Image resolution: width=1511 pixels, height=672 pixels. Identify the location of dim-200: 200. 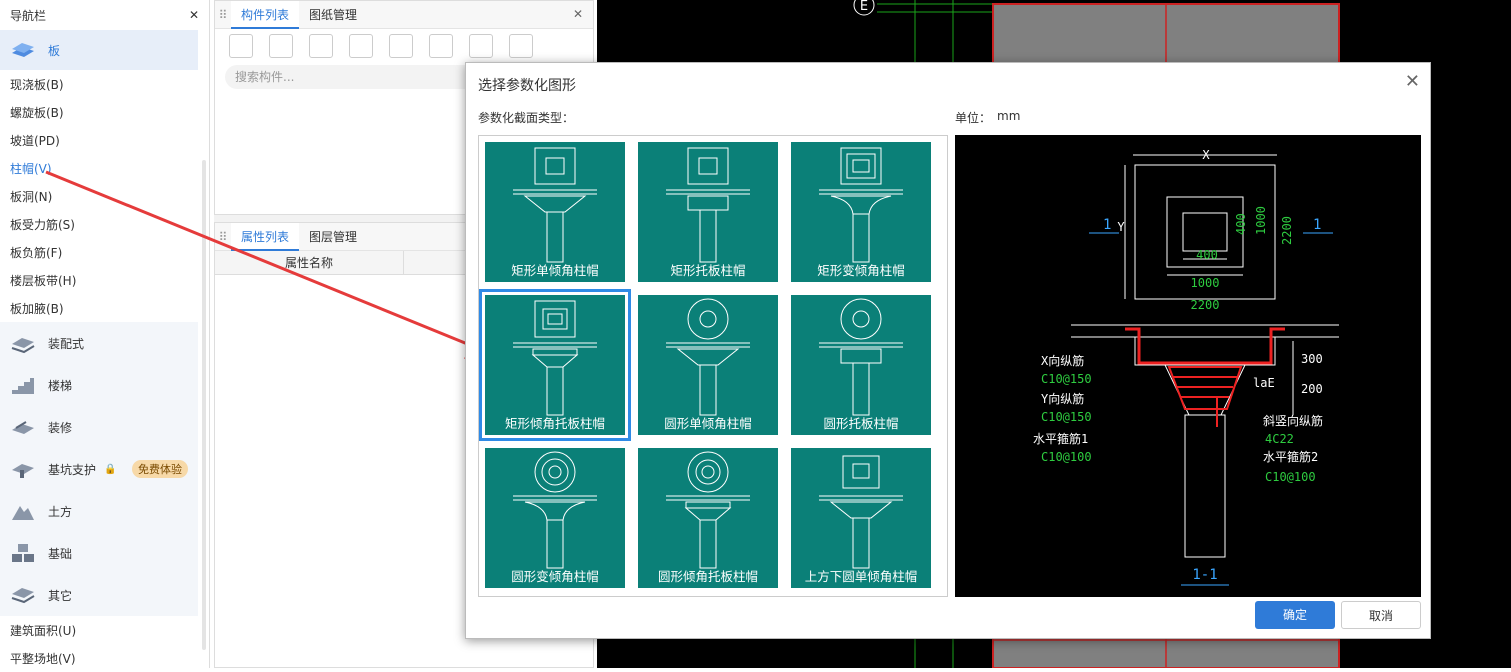
(1312, 389).